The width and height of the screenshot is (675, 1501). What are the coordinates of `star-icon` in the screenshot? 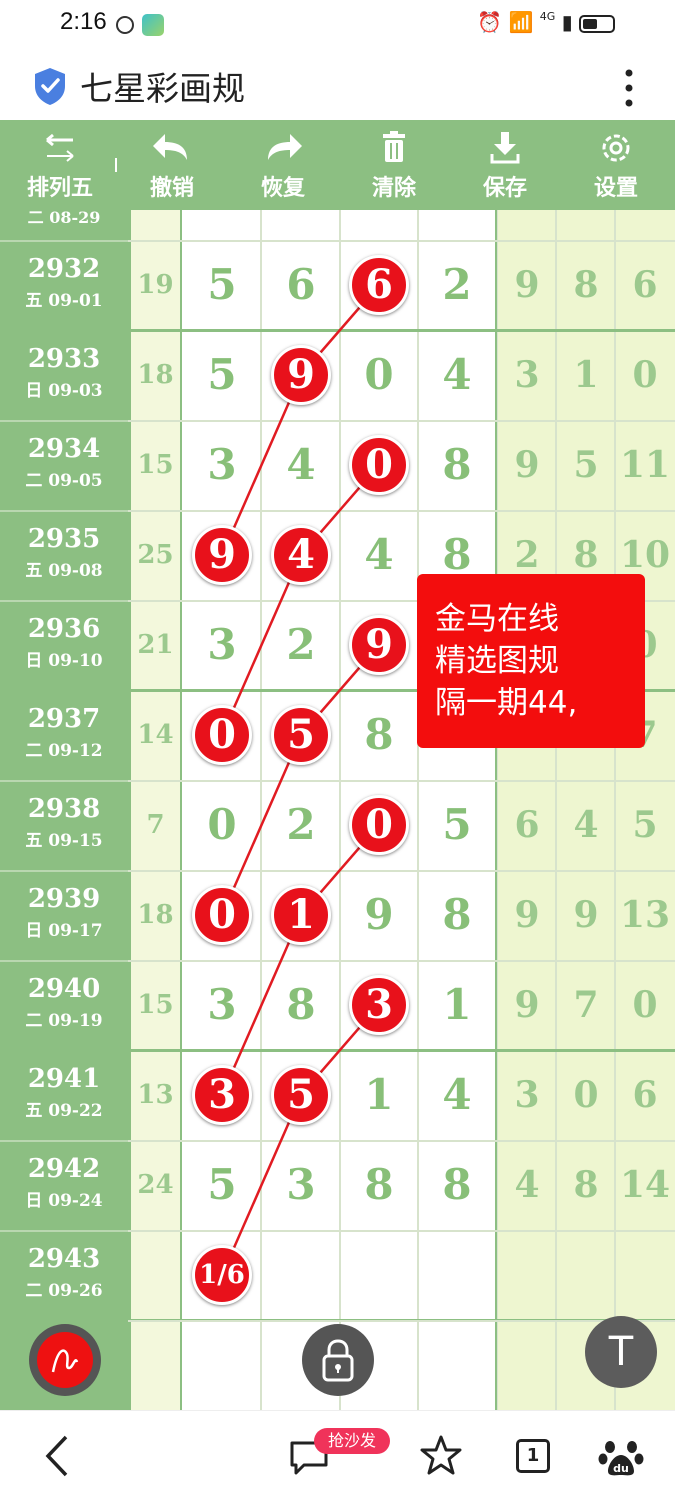 It's located at (441, 1456).